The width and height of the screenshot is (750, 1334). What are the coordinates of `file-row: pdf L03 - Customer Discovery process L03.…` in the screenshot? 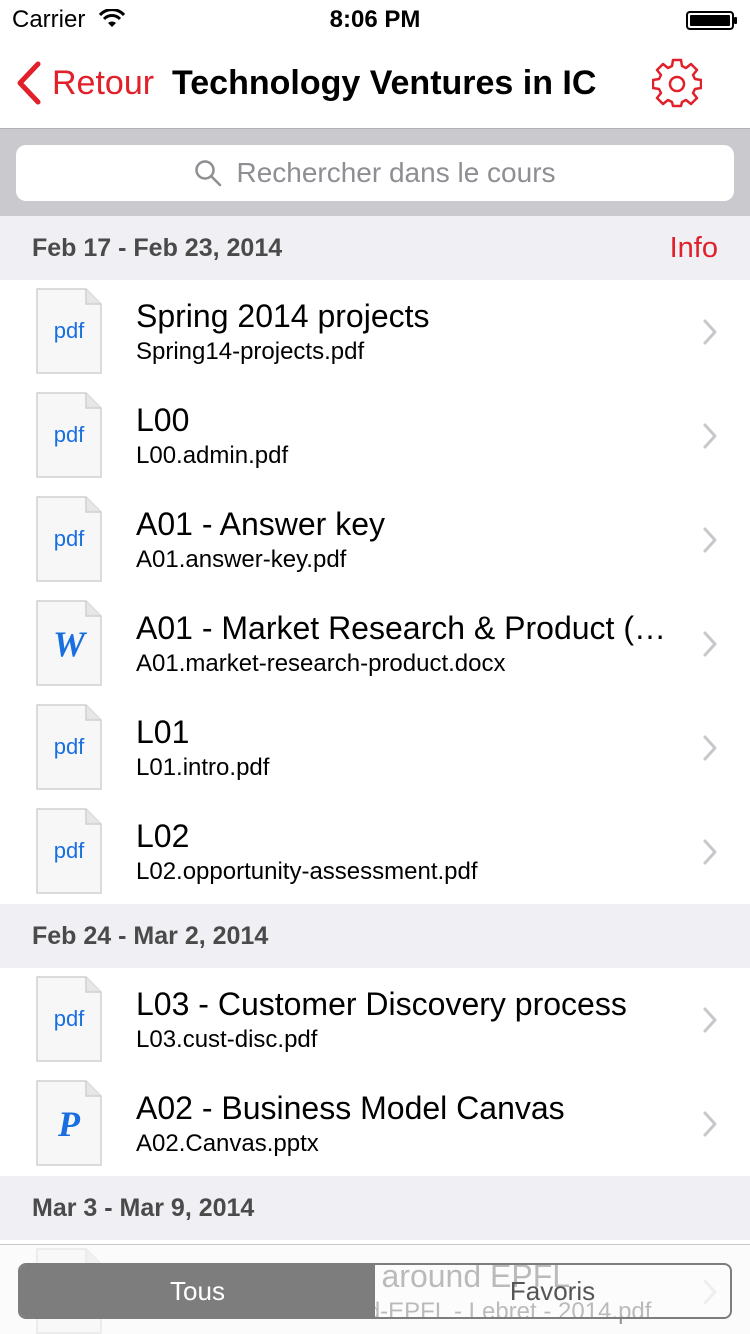 It's located at (375, 1020).